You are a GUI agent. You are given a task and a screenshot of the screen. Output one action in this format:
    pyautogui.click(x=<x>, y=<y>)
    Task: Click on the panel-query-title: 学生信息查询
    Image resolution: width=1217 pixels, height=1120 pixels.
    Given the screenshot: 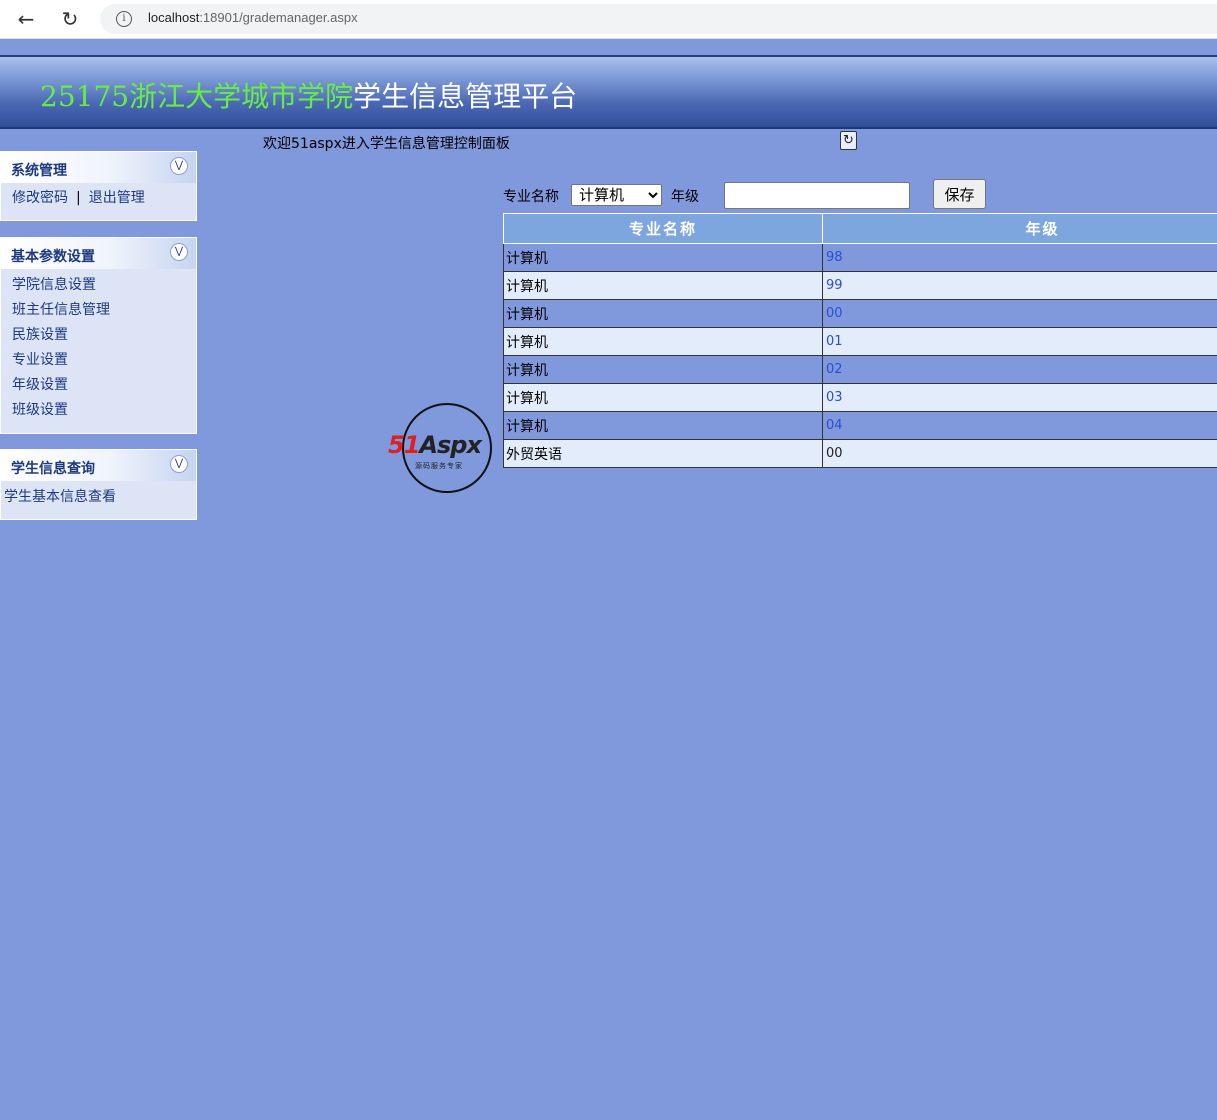 What is the action you would take?
    pyautogui.click(x=53, y=469)
    